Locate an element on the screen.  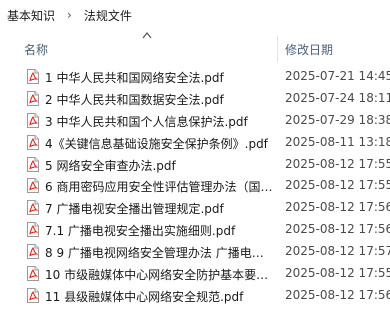
file-row: 6 商用密码应用安全性评估管理办法（国… 2025-08-12 17:55 is located at coordinates (195, 186).